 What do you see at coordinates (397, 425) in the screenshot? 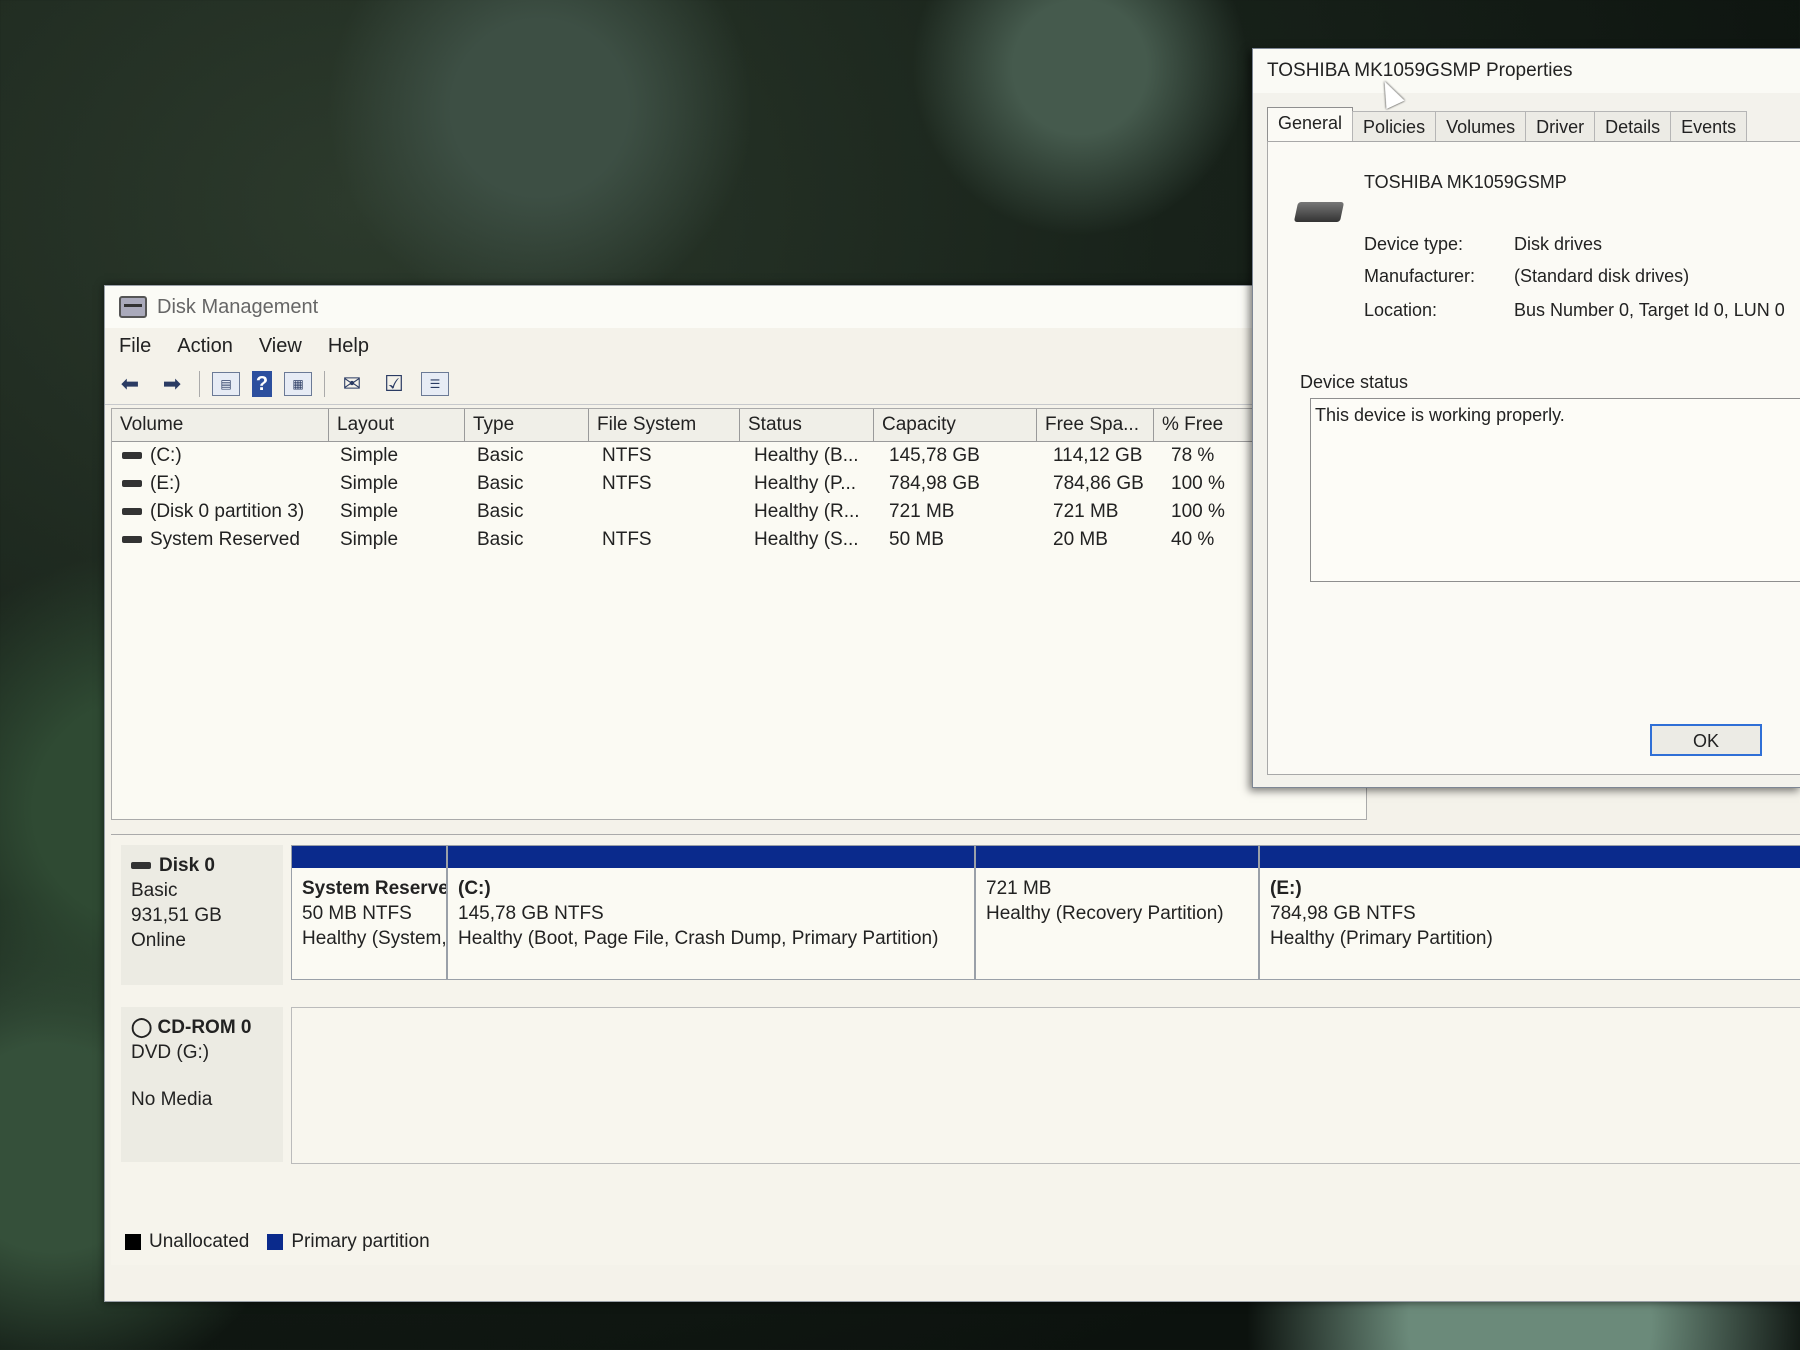
I see `column-layout: Layout` at bounding box center [397, 425].